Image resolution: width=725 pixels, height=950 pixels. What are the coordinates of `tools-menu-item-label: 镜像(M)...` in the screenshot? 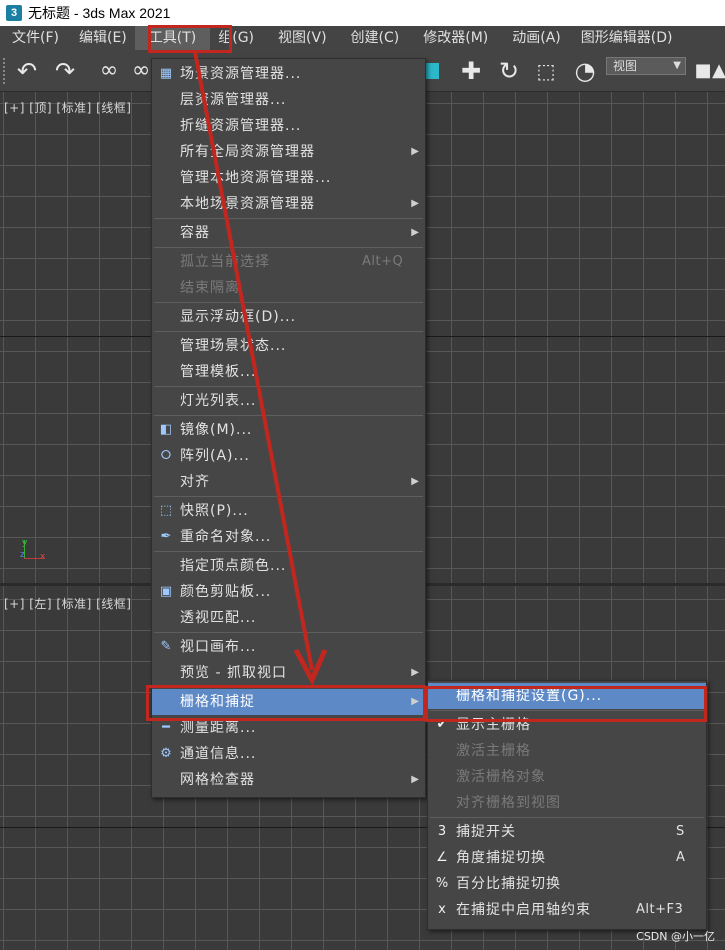 It's located at (216, 430).